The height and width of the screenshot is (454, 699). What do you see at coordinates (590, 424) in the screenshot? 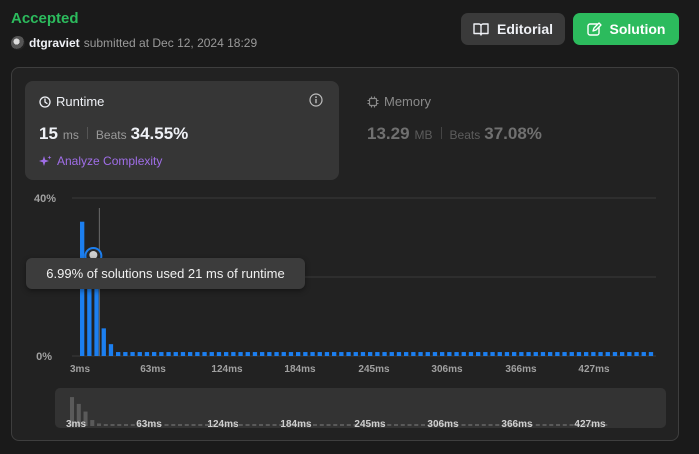
I see `mini-x-tick-label: 427ms` at bounding box center [590, 424].